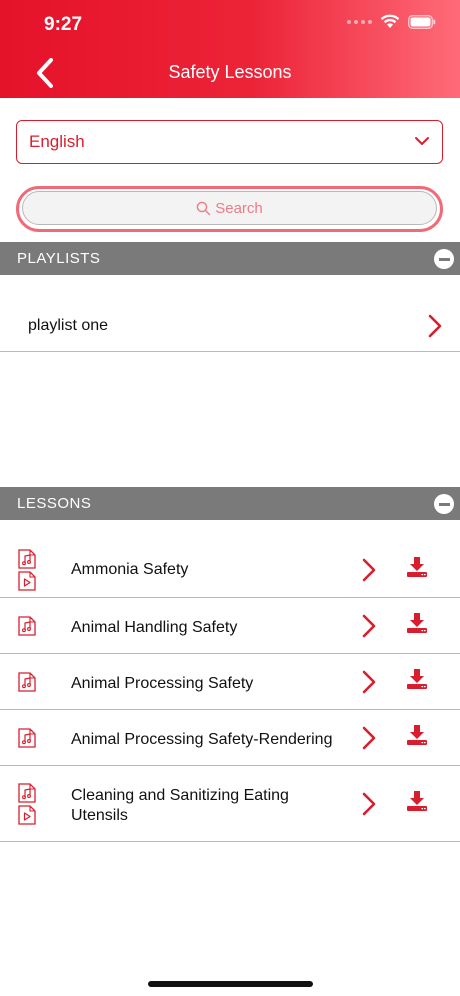 This screenshot has width=460, height=996. What do you see at coordinates (57, 141) in the screenshot?
I see `language-selected-value: English` at bounding box center [57, 141].